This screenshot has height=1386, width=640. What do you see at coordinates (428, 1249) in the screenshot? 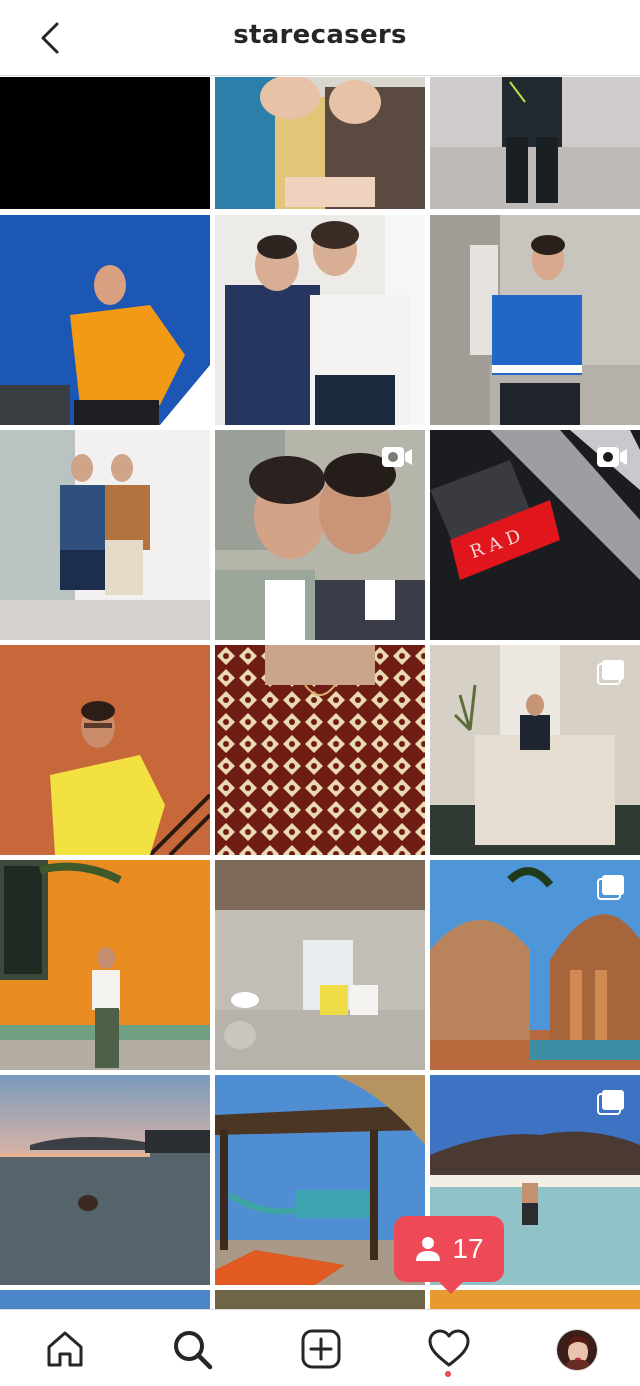
I see `person-icon` at bounding box center [428, 1249].